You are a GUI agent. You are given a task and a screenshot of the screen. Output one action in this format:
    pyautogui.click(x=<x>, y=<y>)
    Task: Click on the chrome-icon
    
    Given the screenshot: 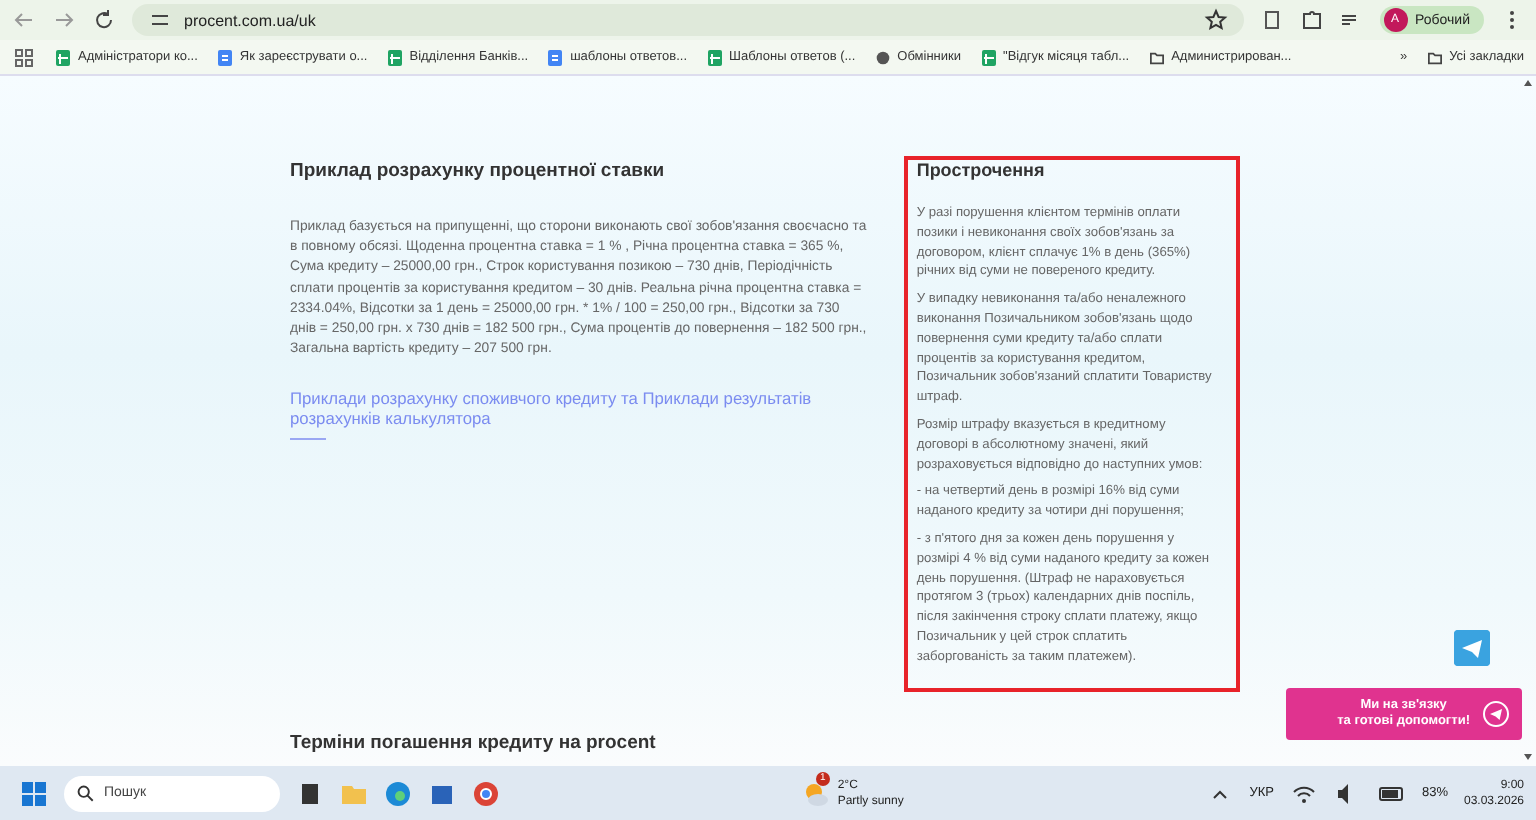 What is the action you would take?
    pyautogui.click(x=486, y=793)
    